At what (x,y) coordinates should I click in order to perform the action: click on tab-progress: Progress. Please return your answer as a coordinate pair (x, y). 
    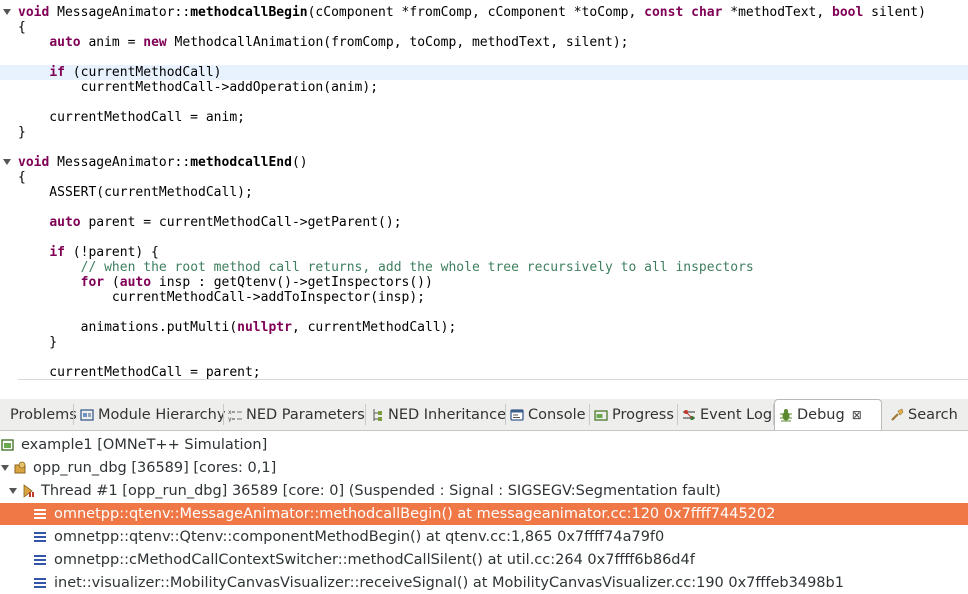
    Looking at the image, I should click on (634, 414).